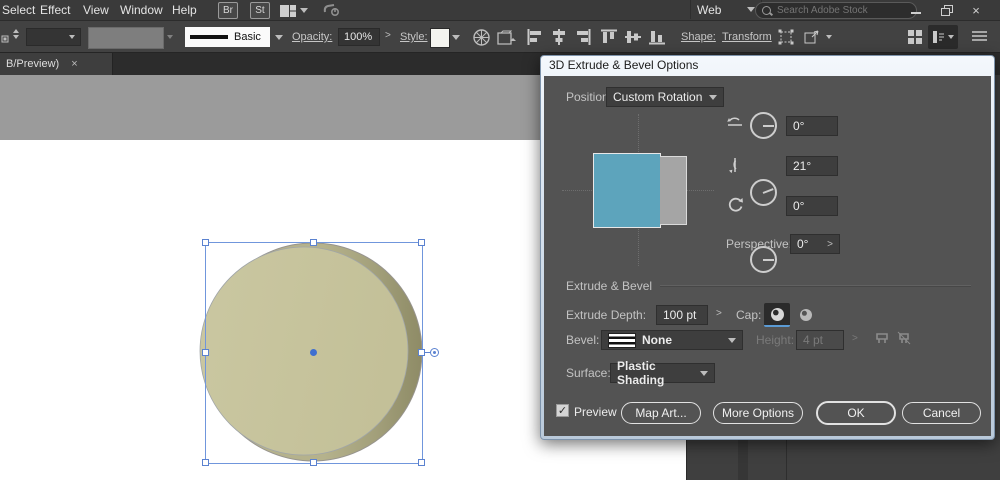 The width and height of the screenshot is (1000, 480). What do you see at coordinates (288, 13) in the screenshot?
I see `workspace-layout-icon` at bounding box center [288, 13].